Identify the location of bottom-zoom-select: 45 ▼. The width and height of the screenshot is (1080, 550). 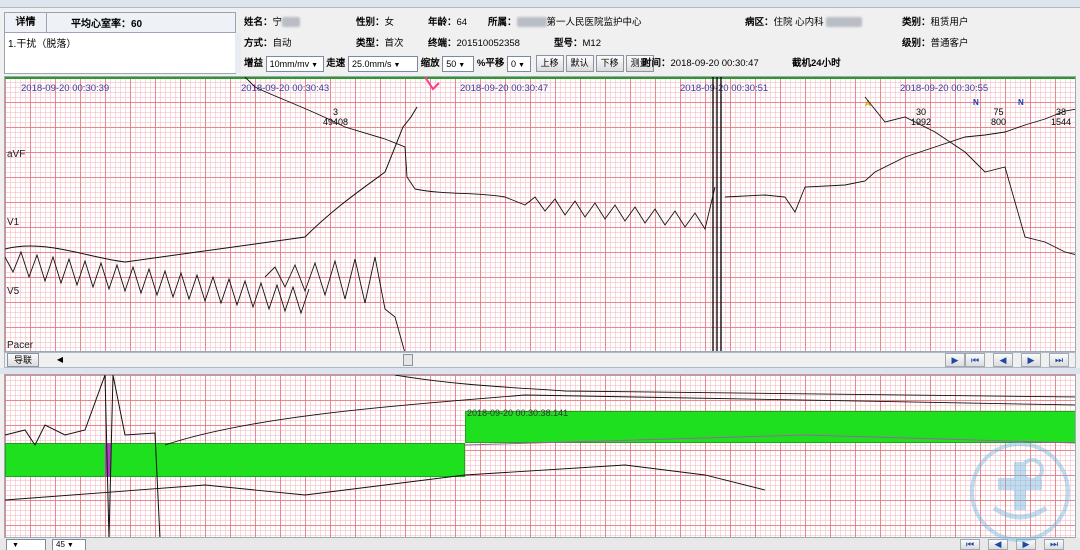
(69, 544).